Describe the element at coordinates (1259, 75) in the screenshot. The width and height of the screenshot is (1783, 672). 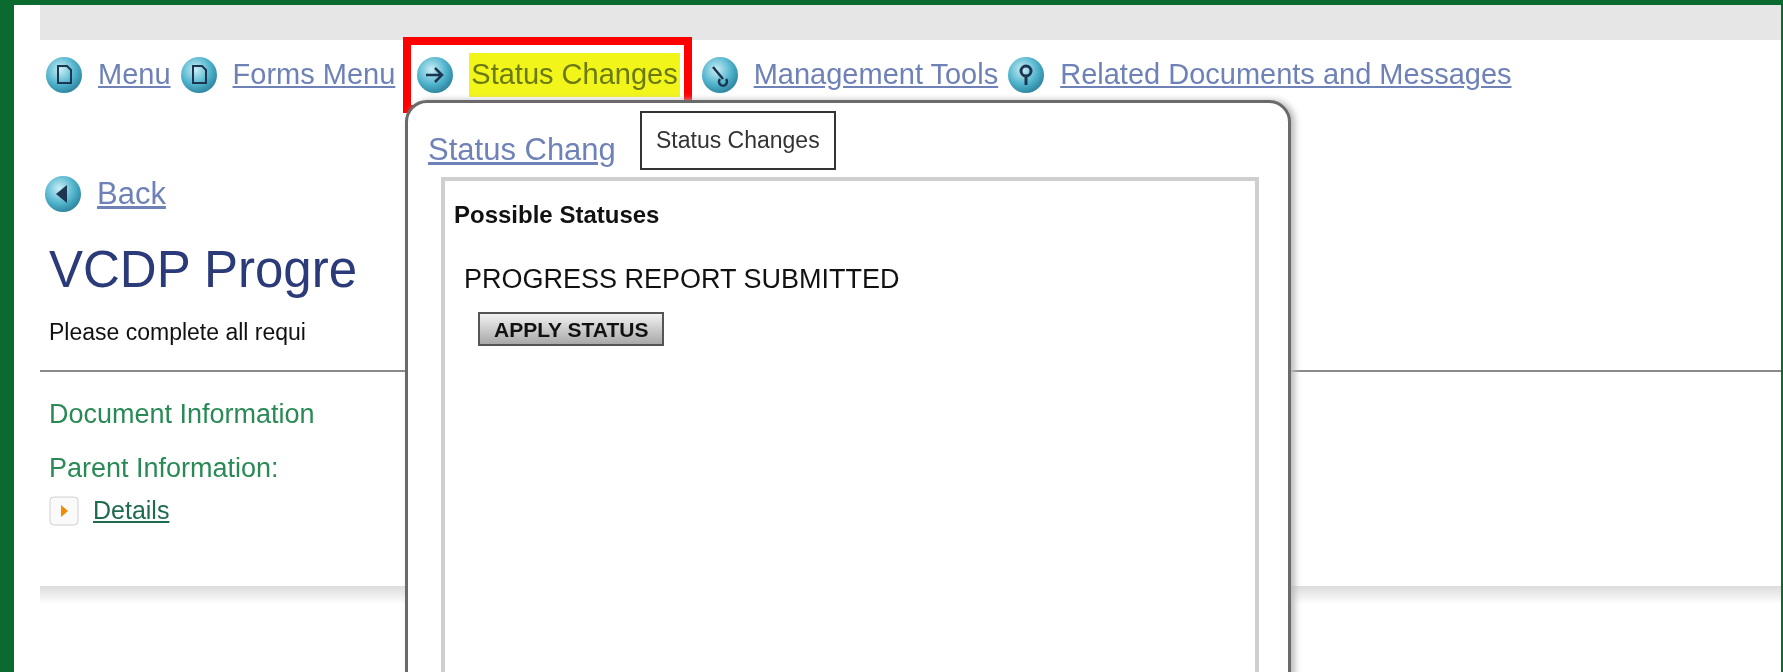
I see `nav-link: Related Documents and Messages` at that location.